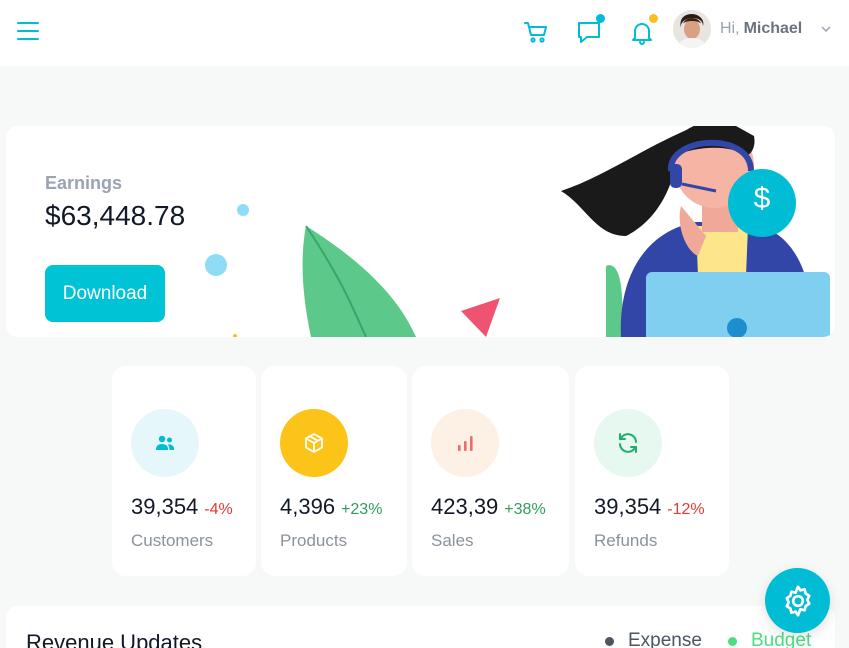 The height and width of the screenshot is (648, 849). Describe the element at coordinates (28, 31) in the screenshot. I see `menu-icon` at that location.